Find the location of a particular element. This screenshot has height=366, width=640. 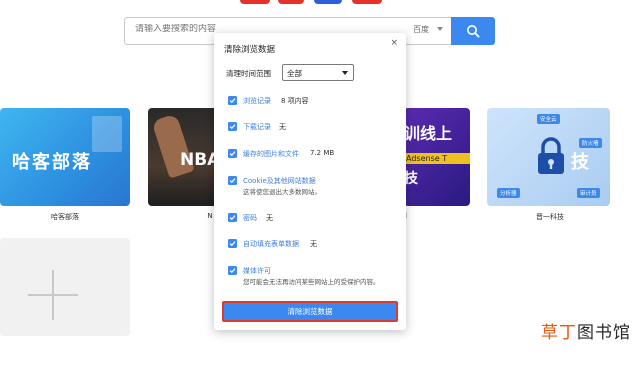

option-label: 浏览记录 is located at coordinates (257, 101).